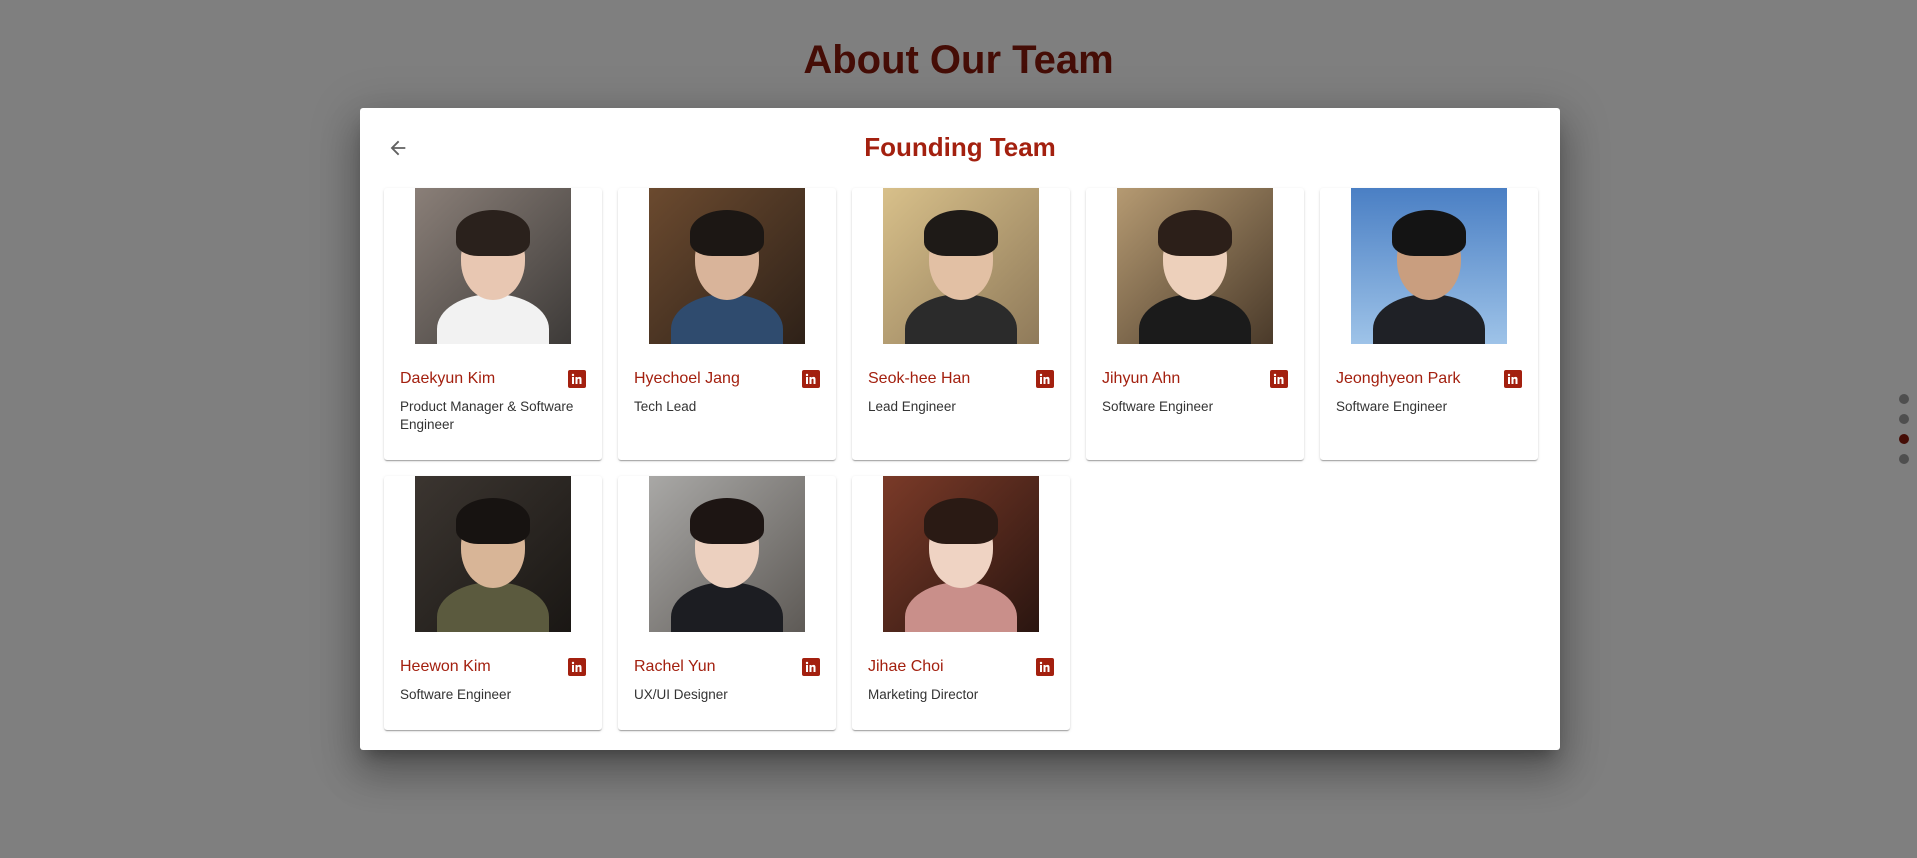 The width and height of the screenshot is (1917, 858). I want to click on team-member-card: Hyechoel Jang Tech Lead, so click(727, 324).